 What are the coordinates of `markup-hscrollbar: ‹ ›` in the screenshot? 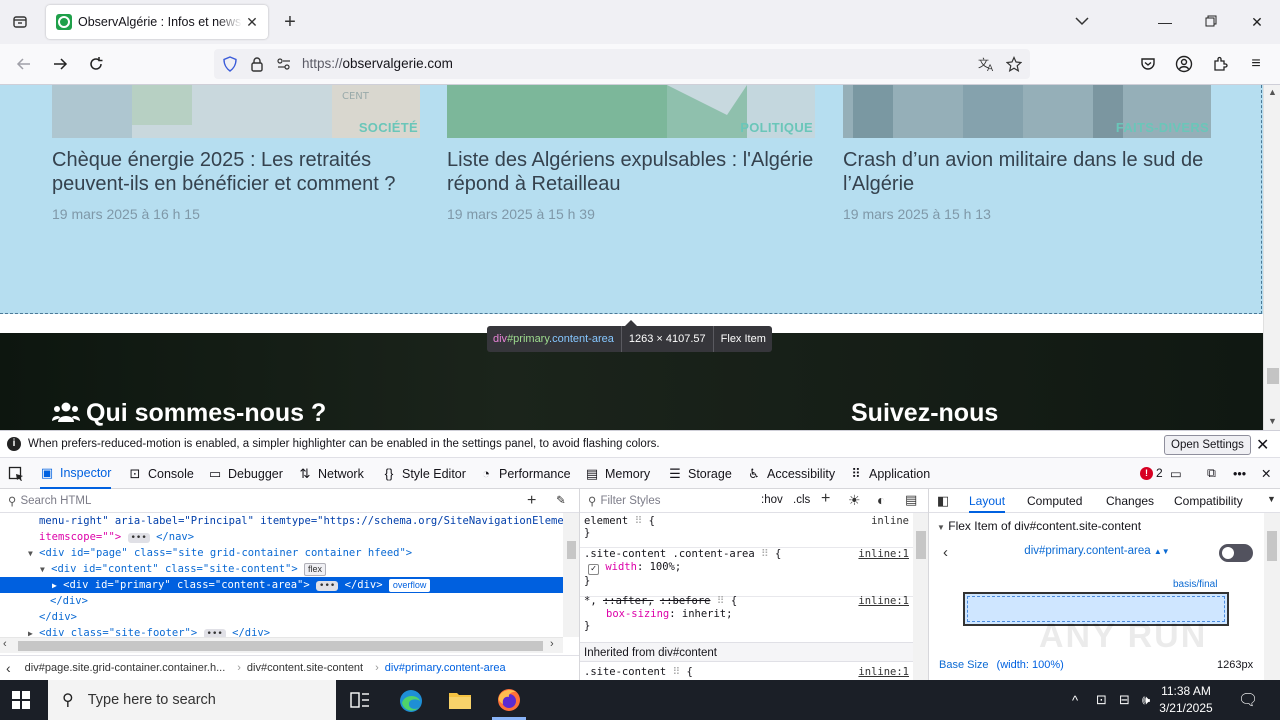 It's located at (281, 645).